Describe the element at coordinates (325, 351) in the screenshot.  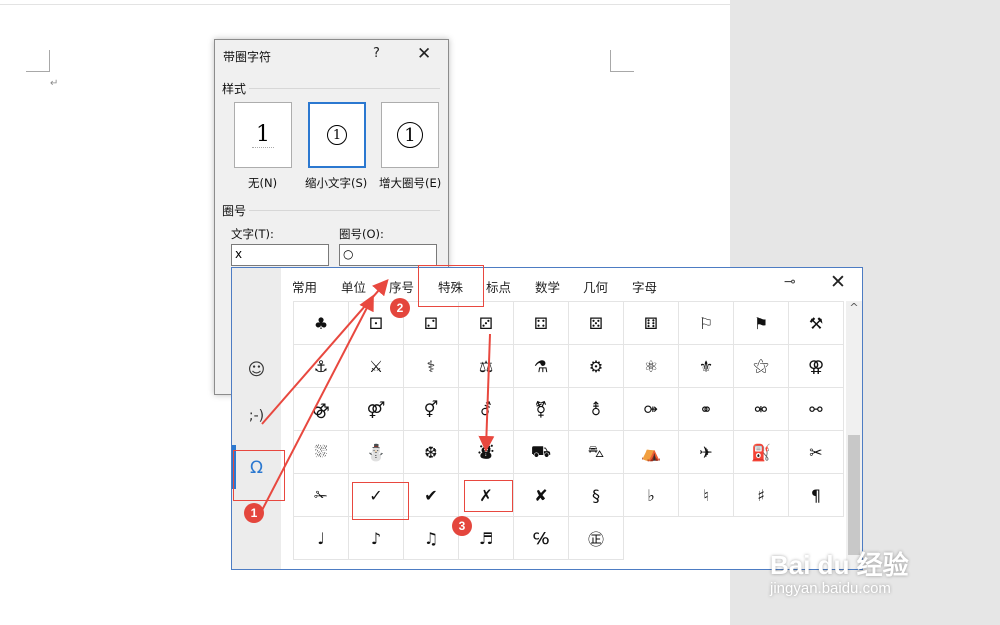
I see `arrow-to-numbering-tab` at that location.